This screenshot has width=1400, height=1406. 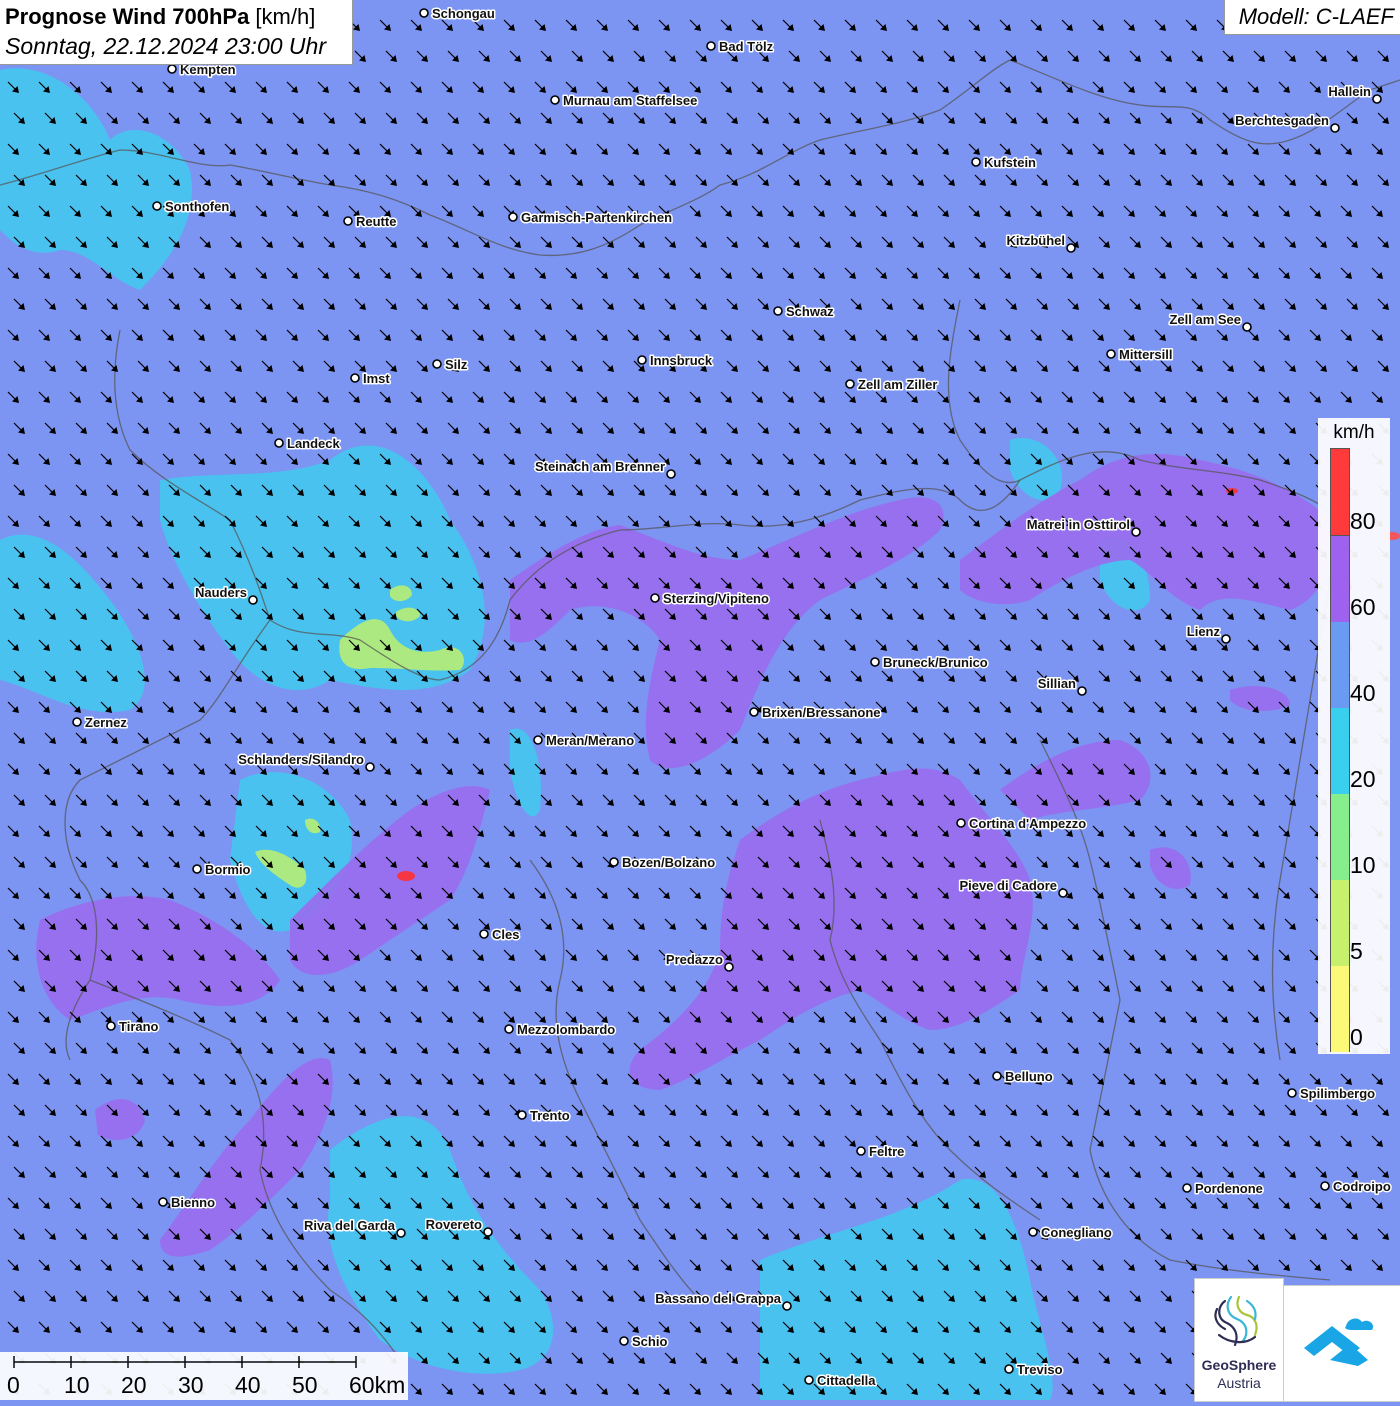 I want to click on scale-bar, so click(x=185, y=1362).